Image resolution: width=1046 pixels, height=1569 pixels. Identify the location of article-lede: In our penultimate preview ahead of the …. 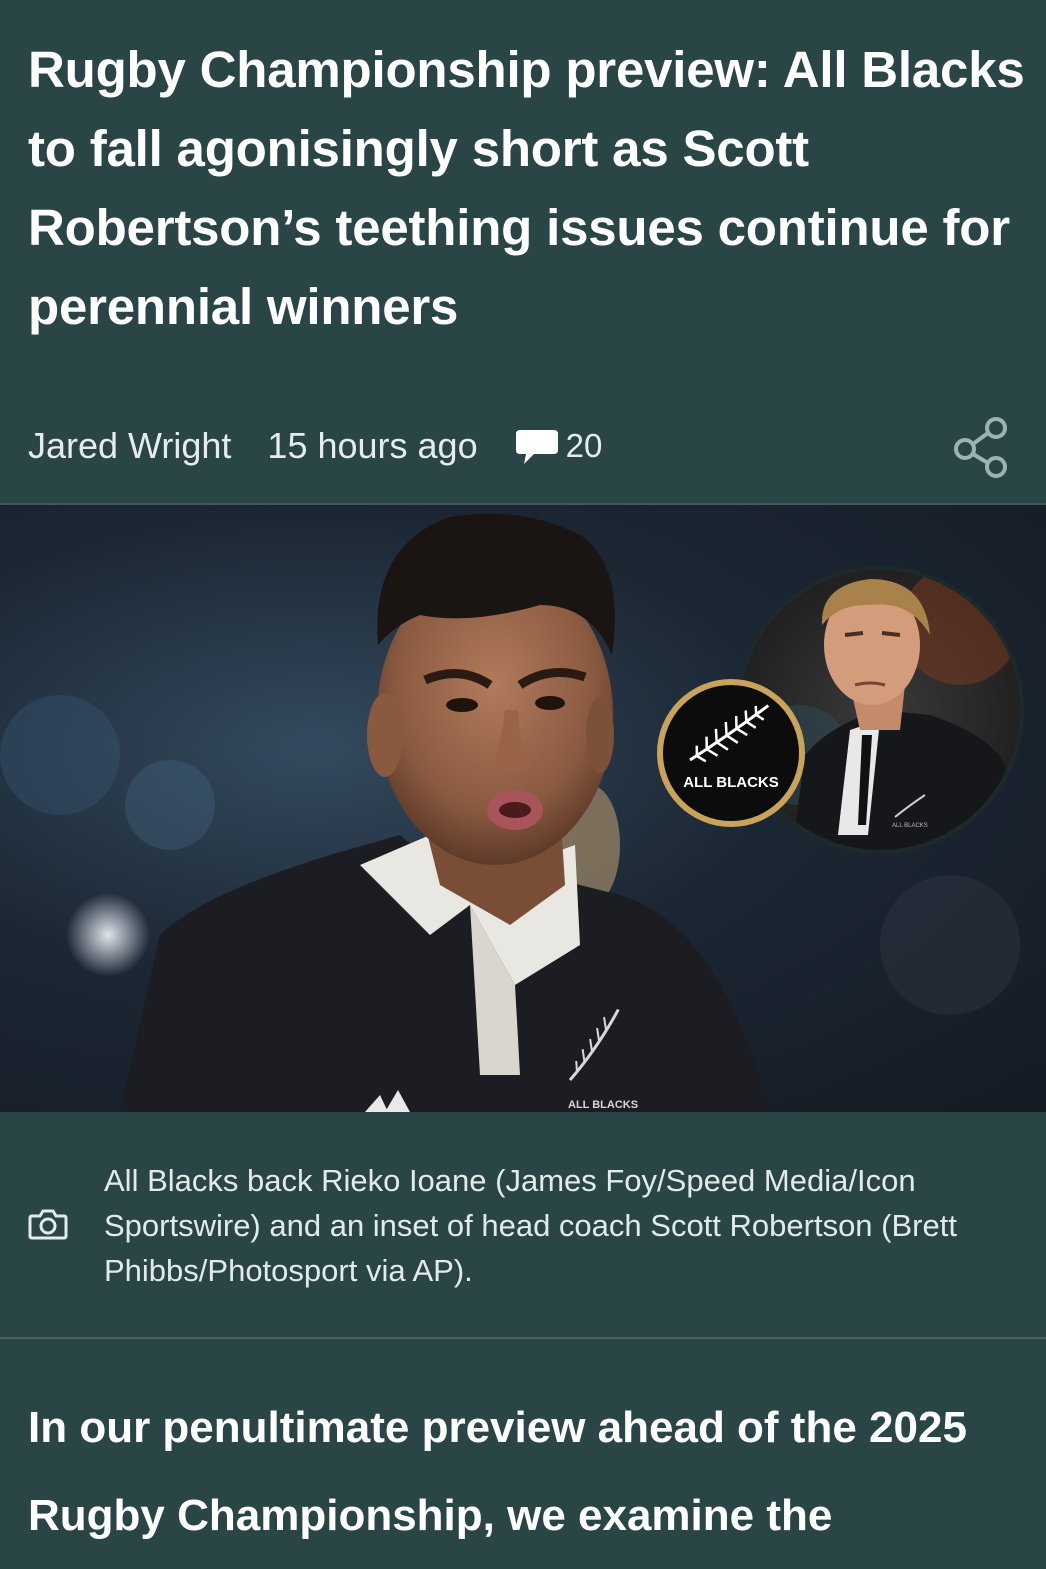
(497, 1471).